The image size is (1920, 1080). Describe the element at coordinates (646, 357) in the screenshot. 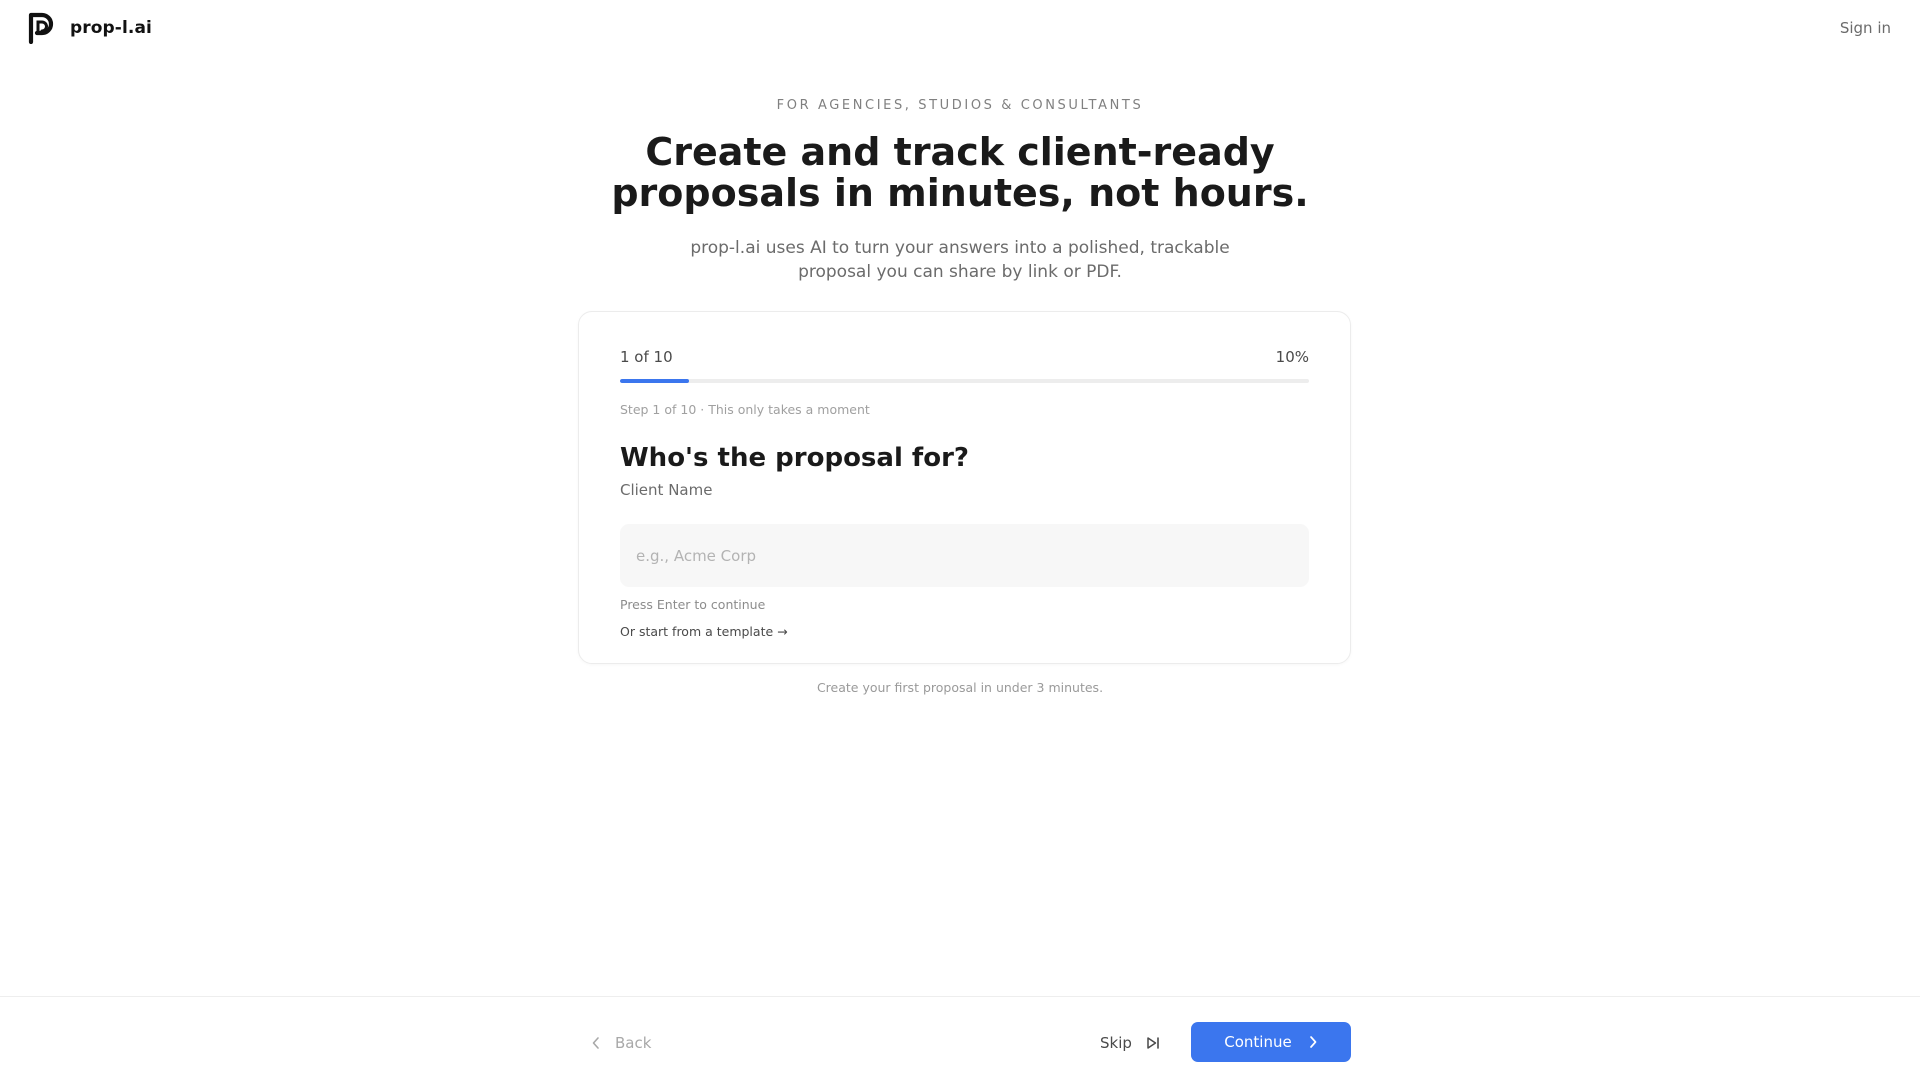

I see `step-counter: 1 of 10` at that location.